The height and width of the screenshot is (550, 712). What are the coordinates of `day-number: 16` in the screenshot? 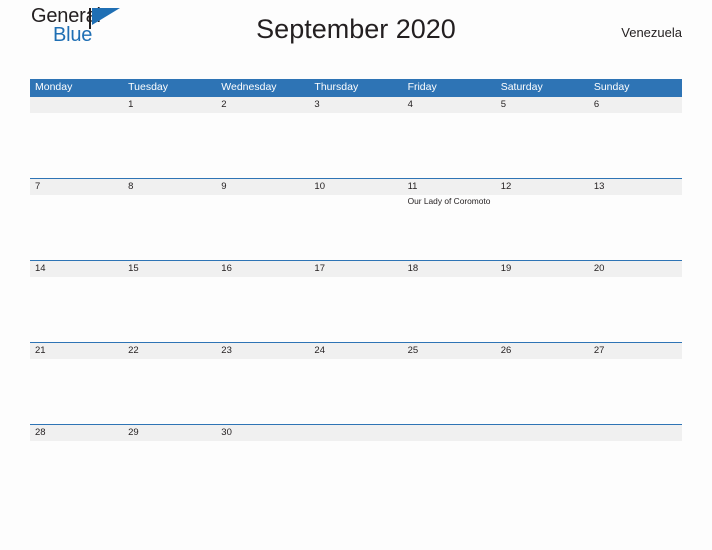 It's located at (226, 268).